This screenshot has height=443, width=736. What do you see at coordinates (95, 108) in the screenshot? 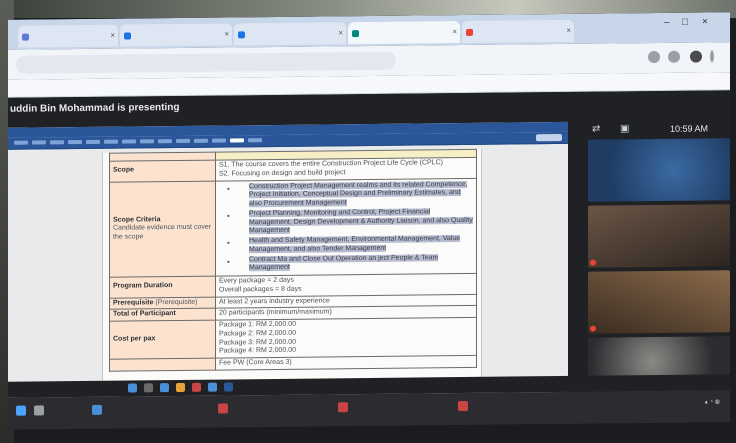
I see `presenting-banner: uddin Bin Mohammad is presenting` at bounding box center [95, 108].